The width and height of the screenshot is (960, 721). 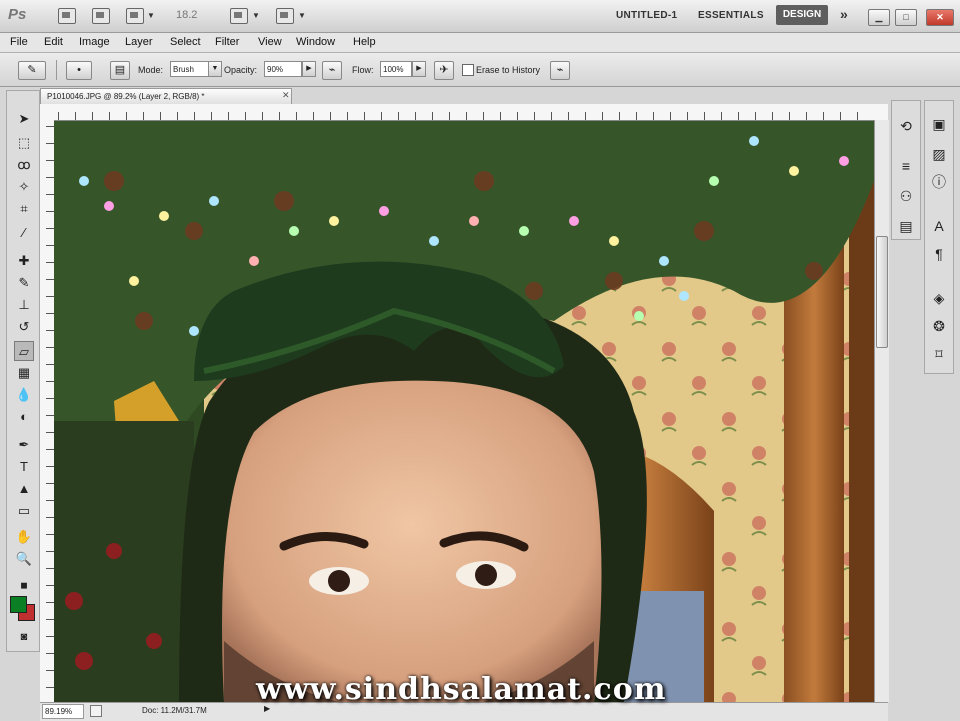 What do you see at coordinates (906, 17) in the screenshot?
I see `maximize-button: □` at bounding box center [906, 17].